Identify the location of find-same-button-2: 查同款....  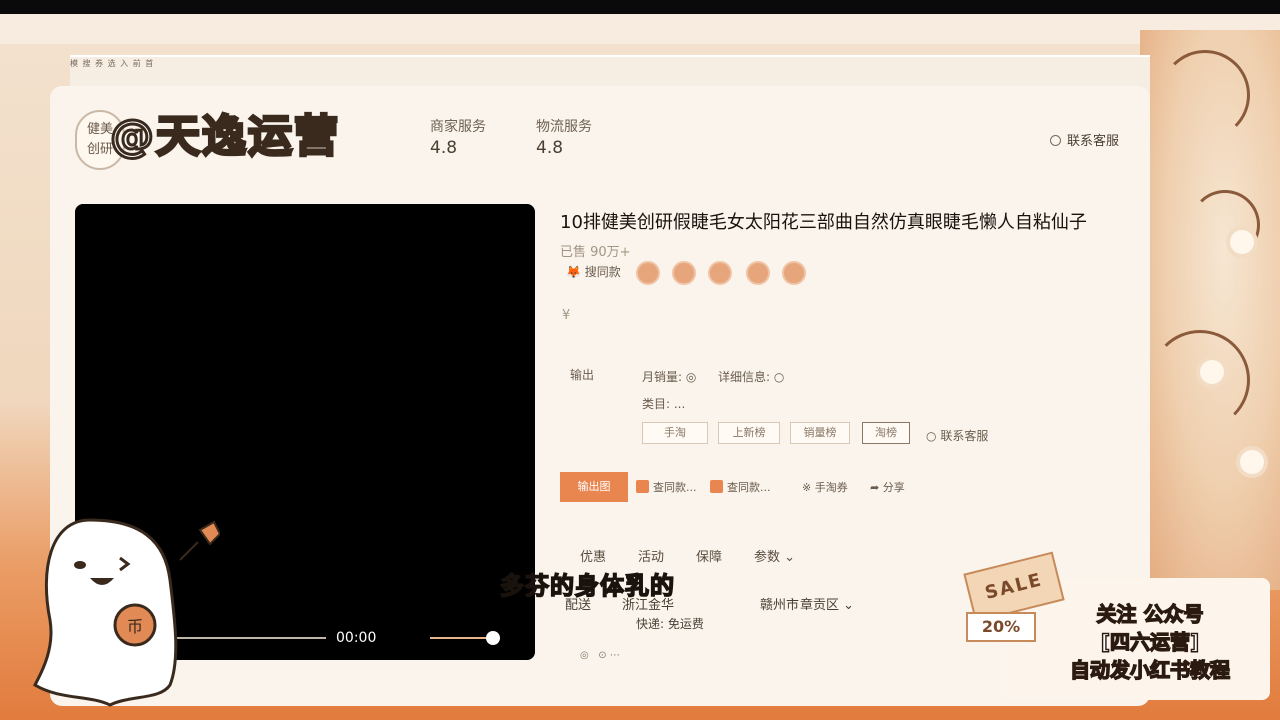
(740, 487).